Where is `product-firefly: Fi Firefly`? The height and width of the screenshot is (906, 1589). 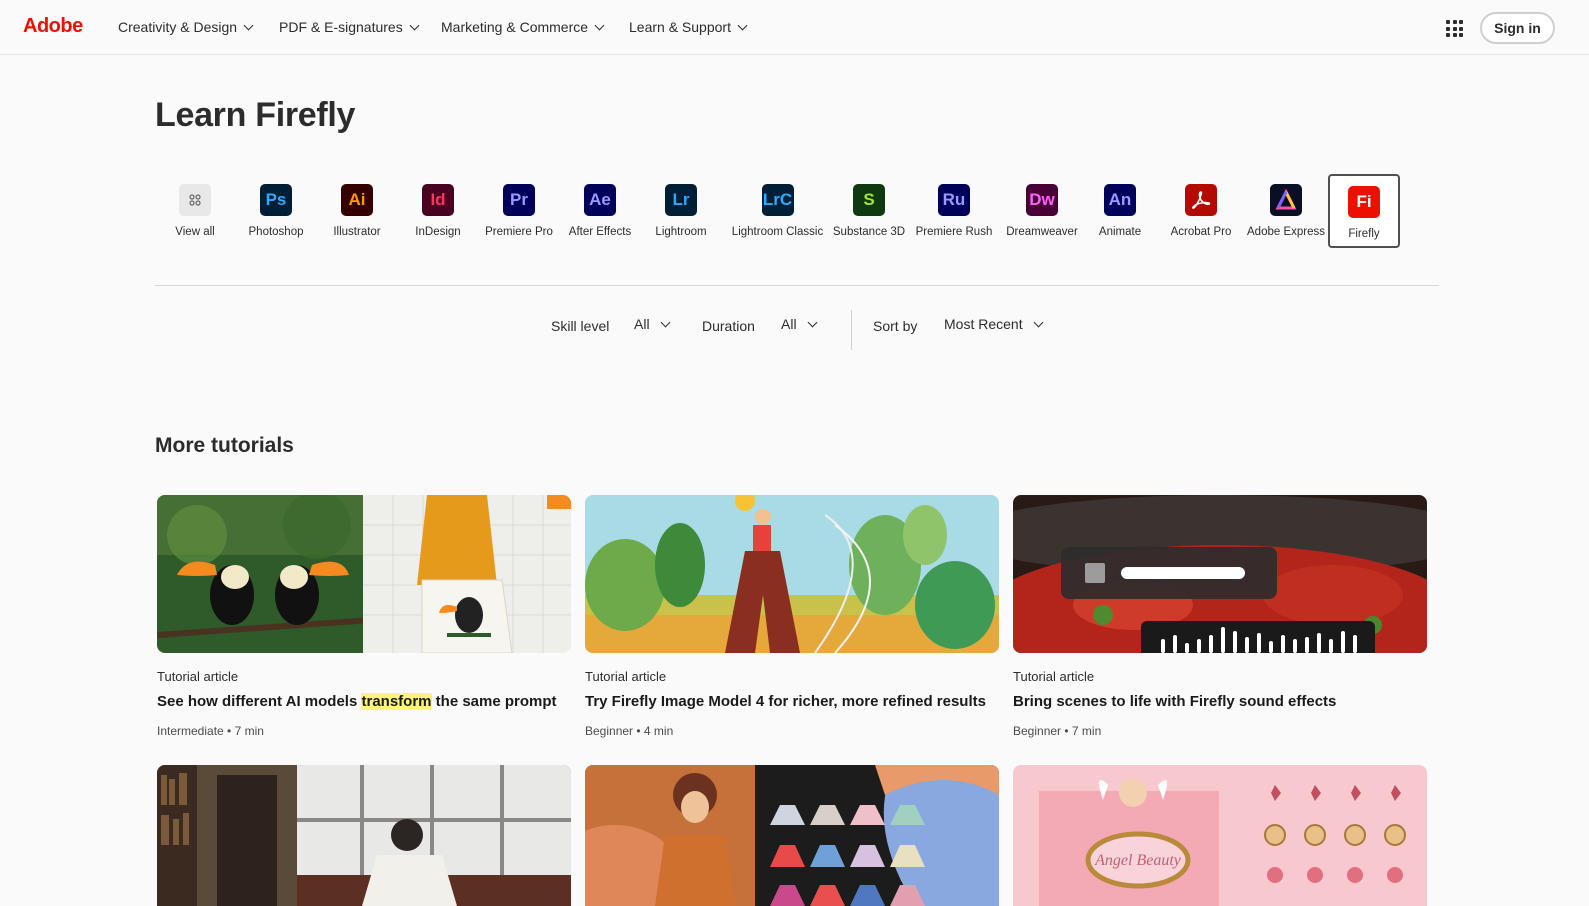 product-firefly: Fi Firefly is located at coordinates (1364, 211).